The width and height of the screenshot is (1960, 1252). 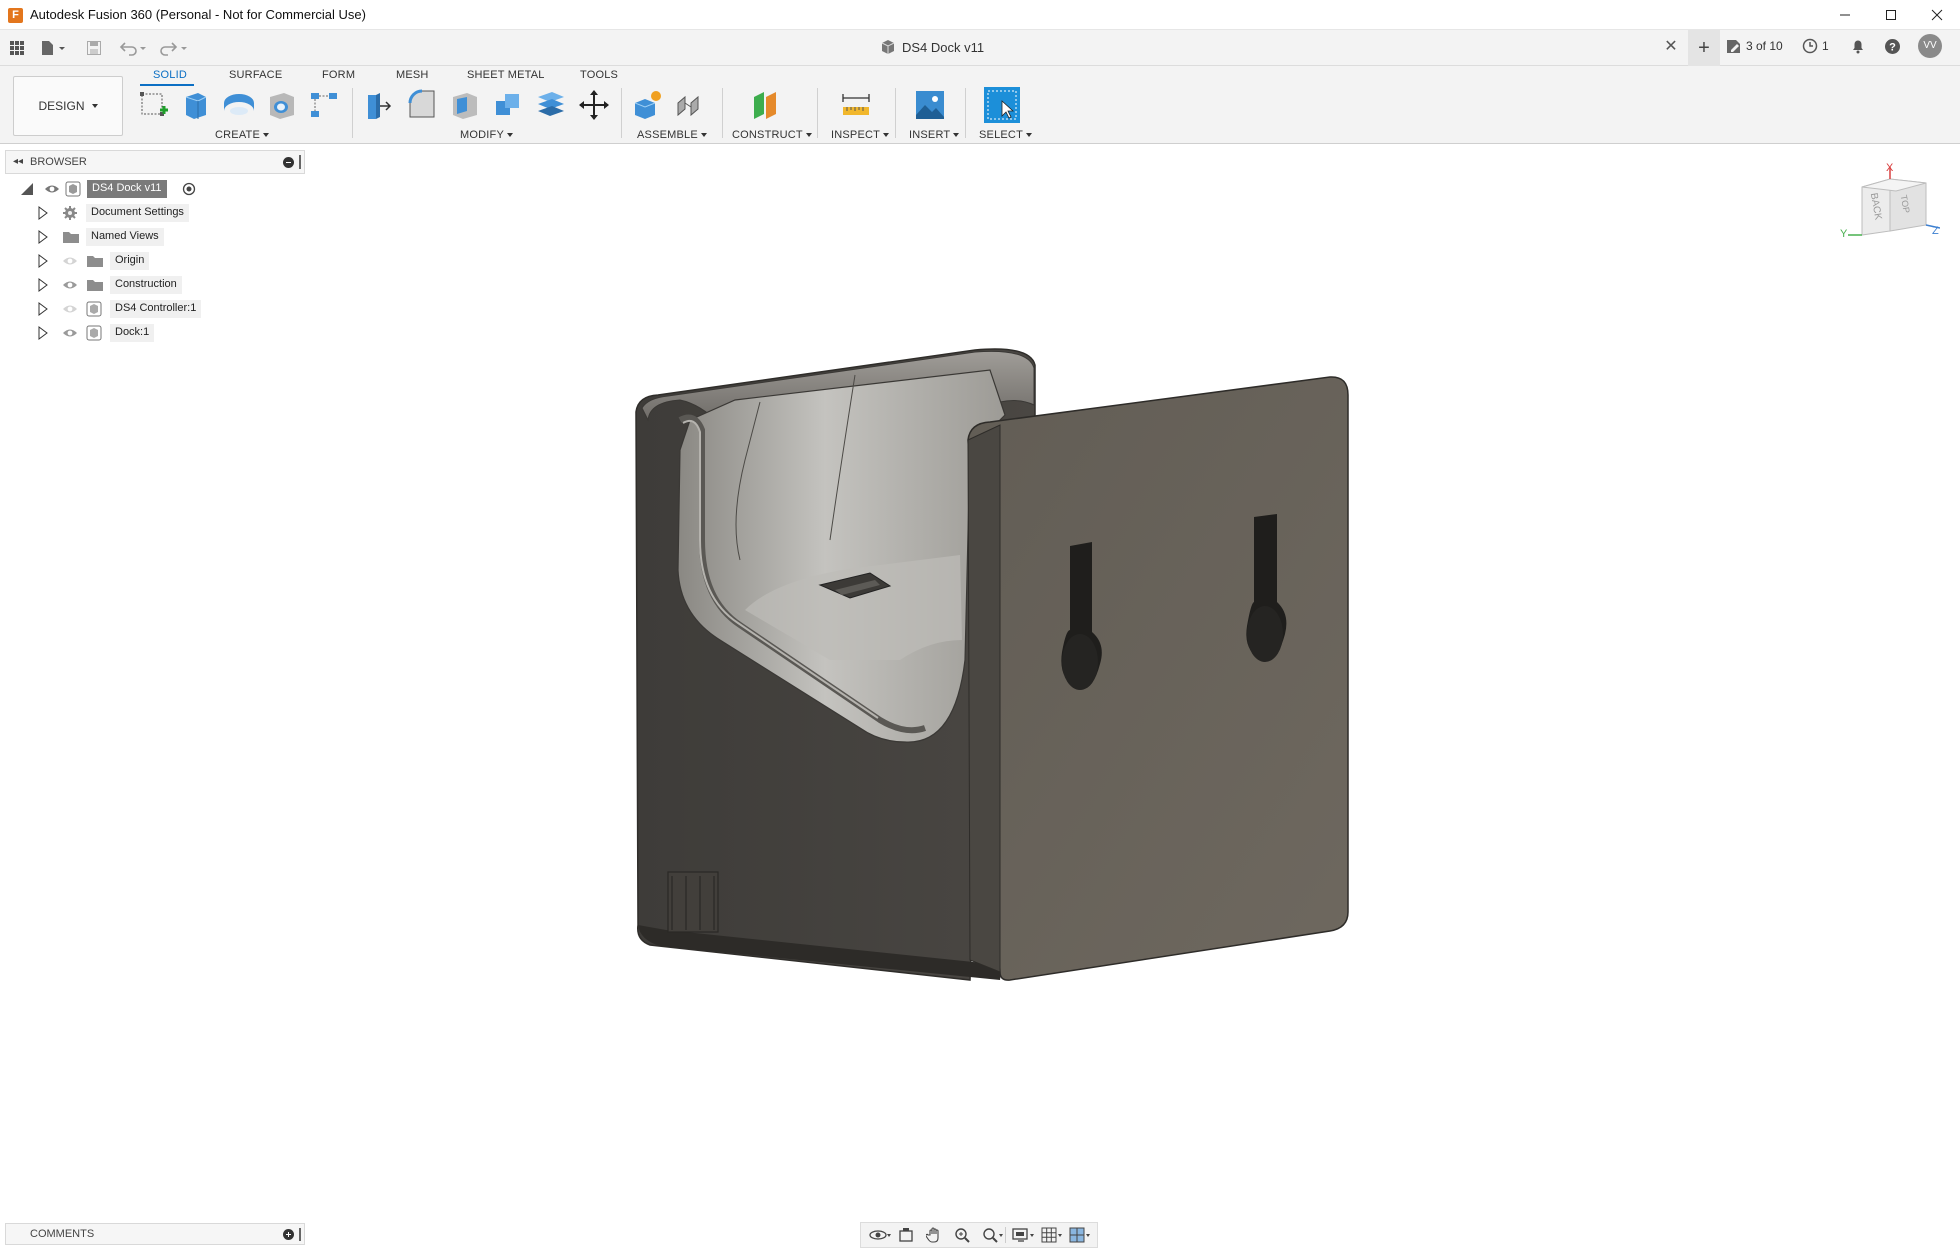 I want to click on browser-item-dock: Dock:1, so click(x=138, y=333).